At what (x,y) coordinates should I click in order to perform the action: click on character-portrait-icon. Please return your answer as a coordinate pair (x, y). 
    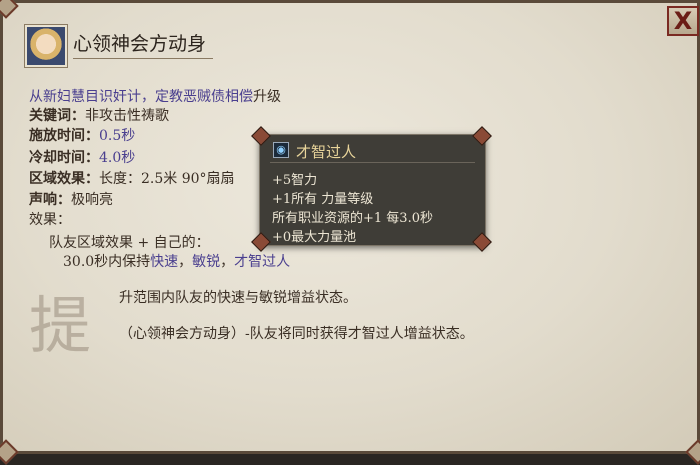
    Looking at the image, I should click on (46, 46).